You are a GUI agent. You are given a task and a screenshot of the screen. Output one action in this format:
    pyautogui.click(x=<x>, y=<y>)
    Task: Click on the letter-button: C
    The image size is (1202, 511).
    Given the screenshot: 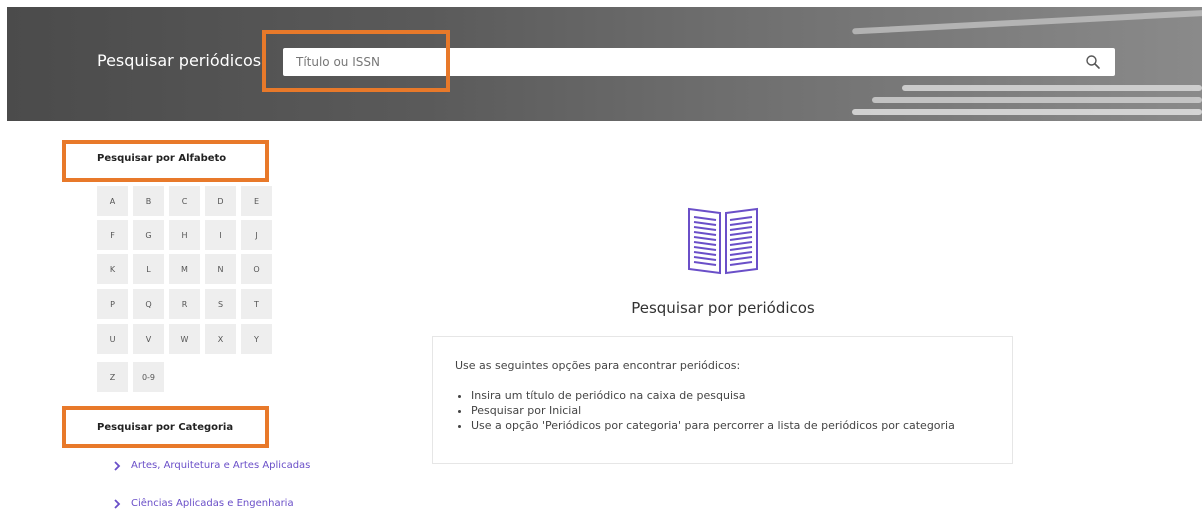 What is the action you would take?
    pyautogui.click(x=184, y=201)
    